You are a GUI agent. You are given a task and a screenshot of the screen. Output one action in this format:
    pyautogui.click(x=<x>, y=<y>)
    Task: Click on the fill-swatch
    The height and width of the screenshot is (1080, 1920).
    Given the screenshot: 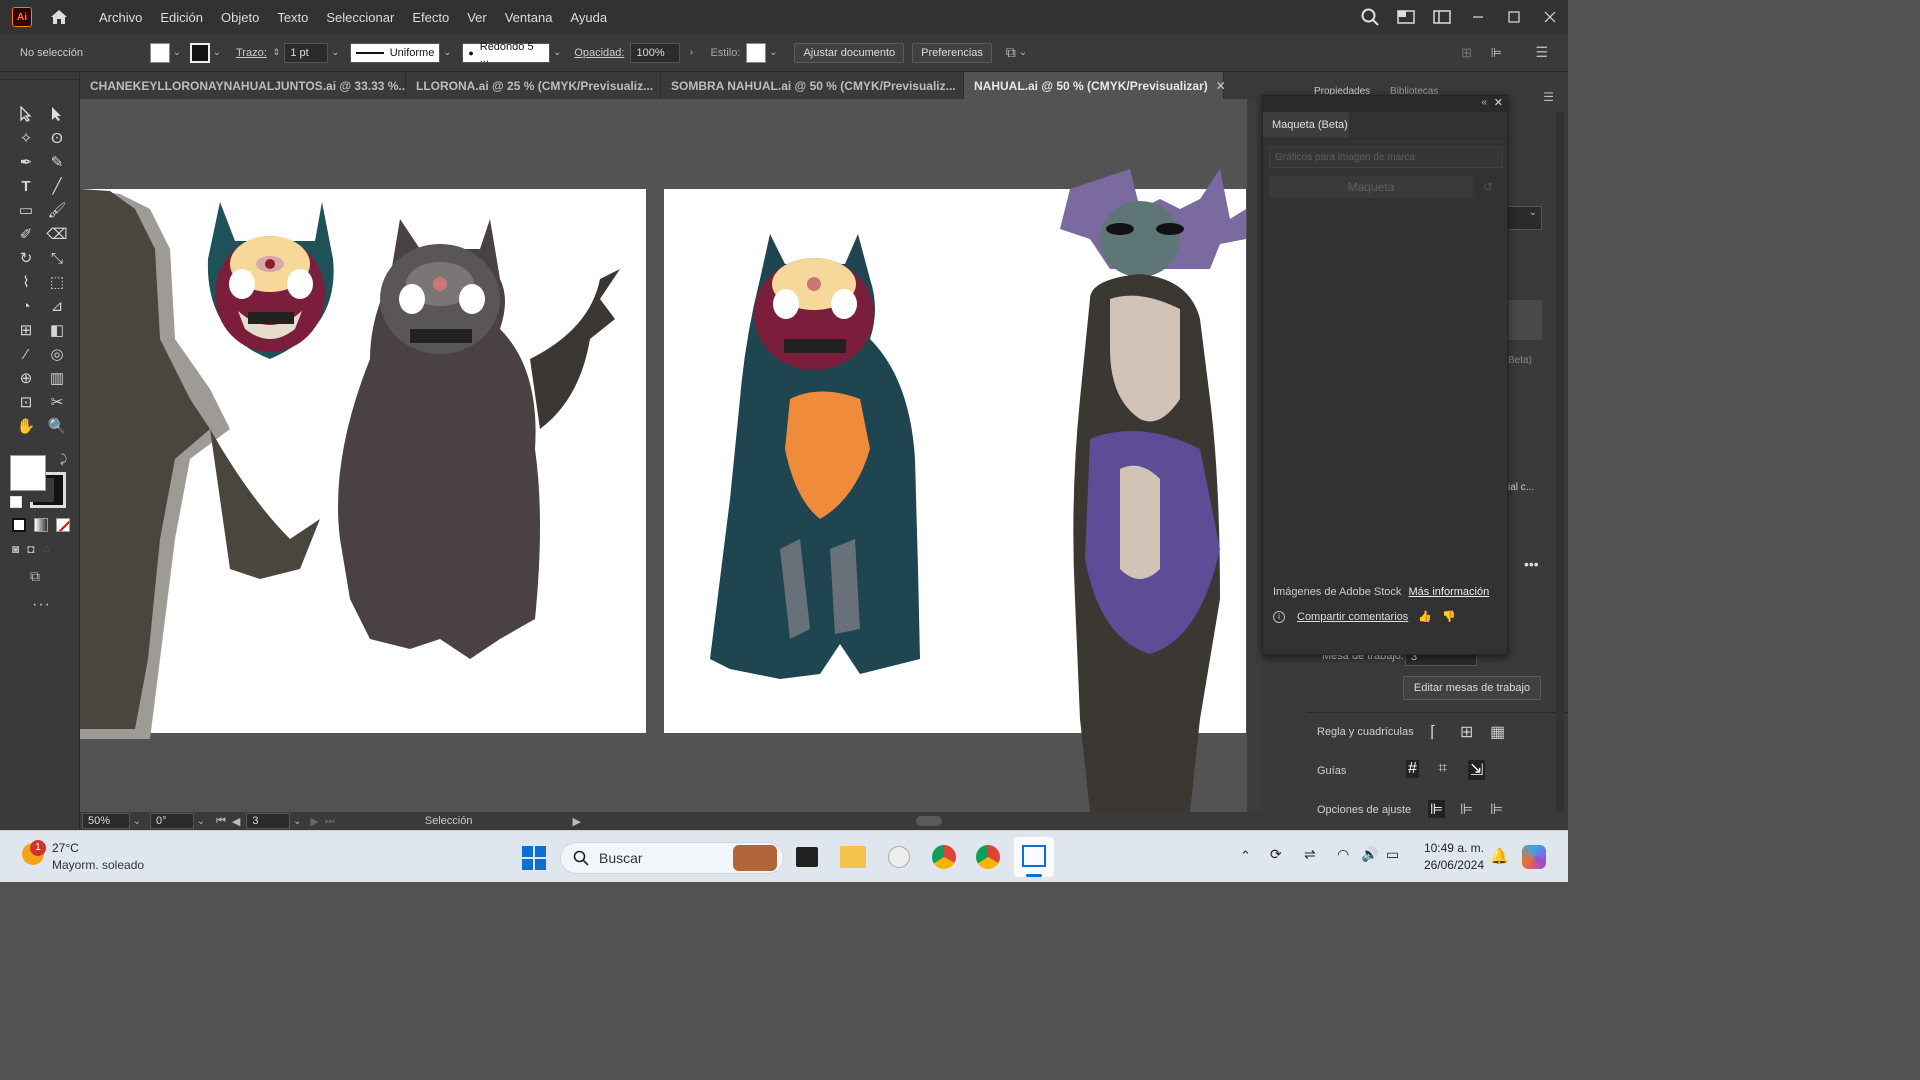 What is the action you would take?
    pyautogui.click(x=160, y=52)
    